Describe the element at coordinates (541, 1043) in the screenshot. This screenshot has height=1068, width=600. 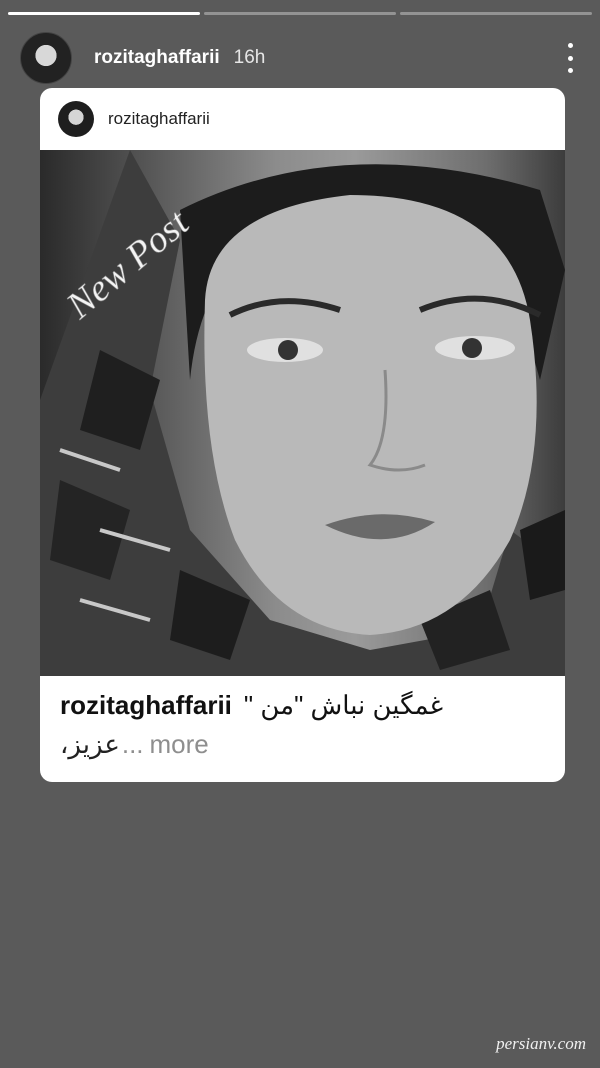
I see `watermark: persianv.com` at that location.